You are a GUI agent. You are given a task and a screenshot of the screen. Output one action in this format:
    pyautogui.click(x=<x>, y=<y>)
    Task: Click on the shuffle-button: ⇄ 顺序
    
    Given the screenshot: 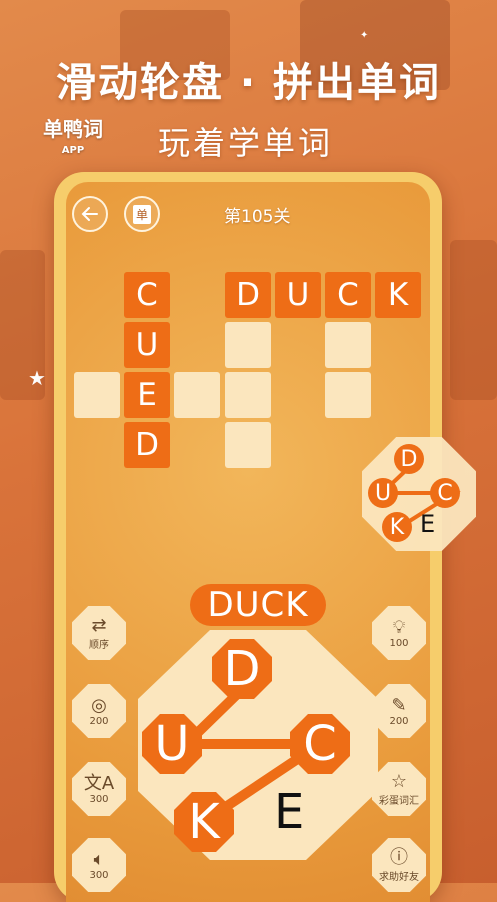 What is the action you would take?
    pyautogui.click(x=99, y=633)
    